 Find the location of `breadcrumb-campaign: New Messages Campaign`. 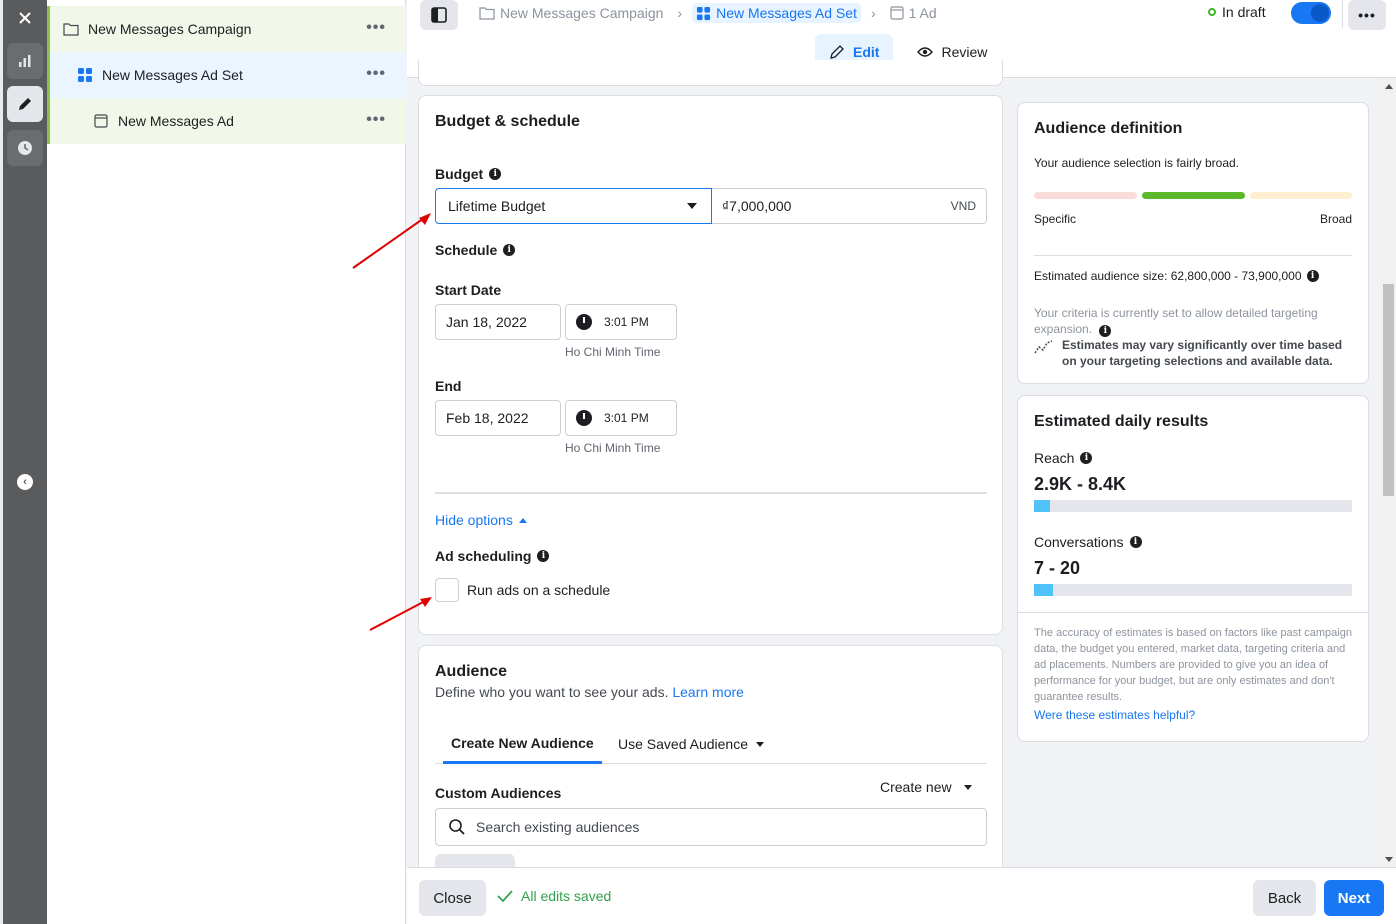

breadcrumb-campaign: New Messages Campaign is located at coordinates (571, 13).